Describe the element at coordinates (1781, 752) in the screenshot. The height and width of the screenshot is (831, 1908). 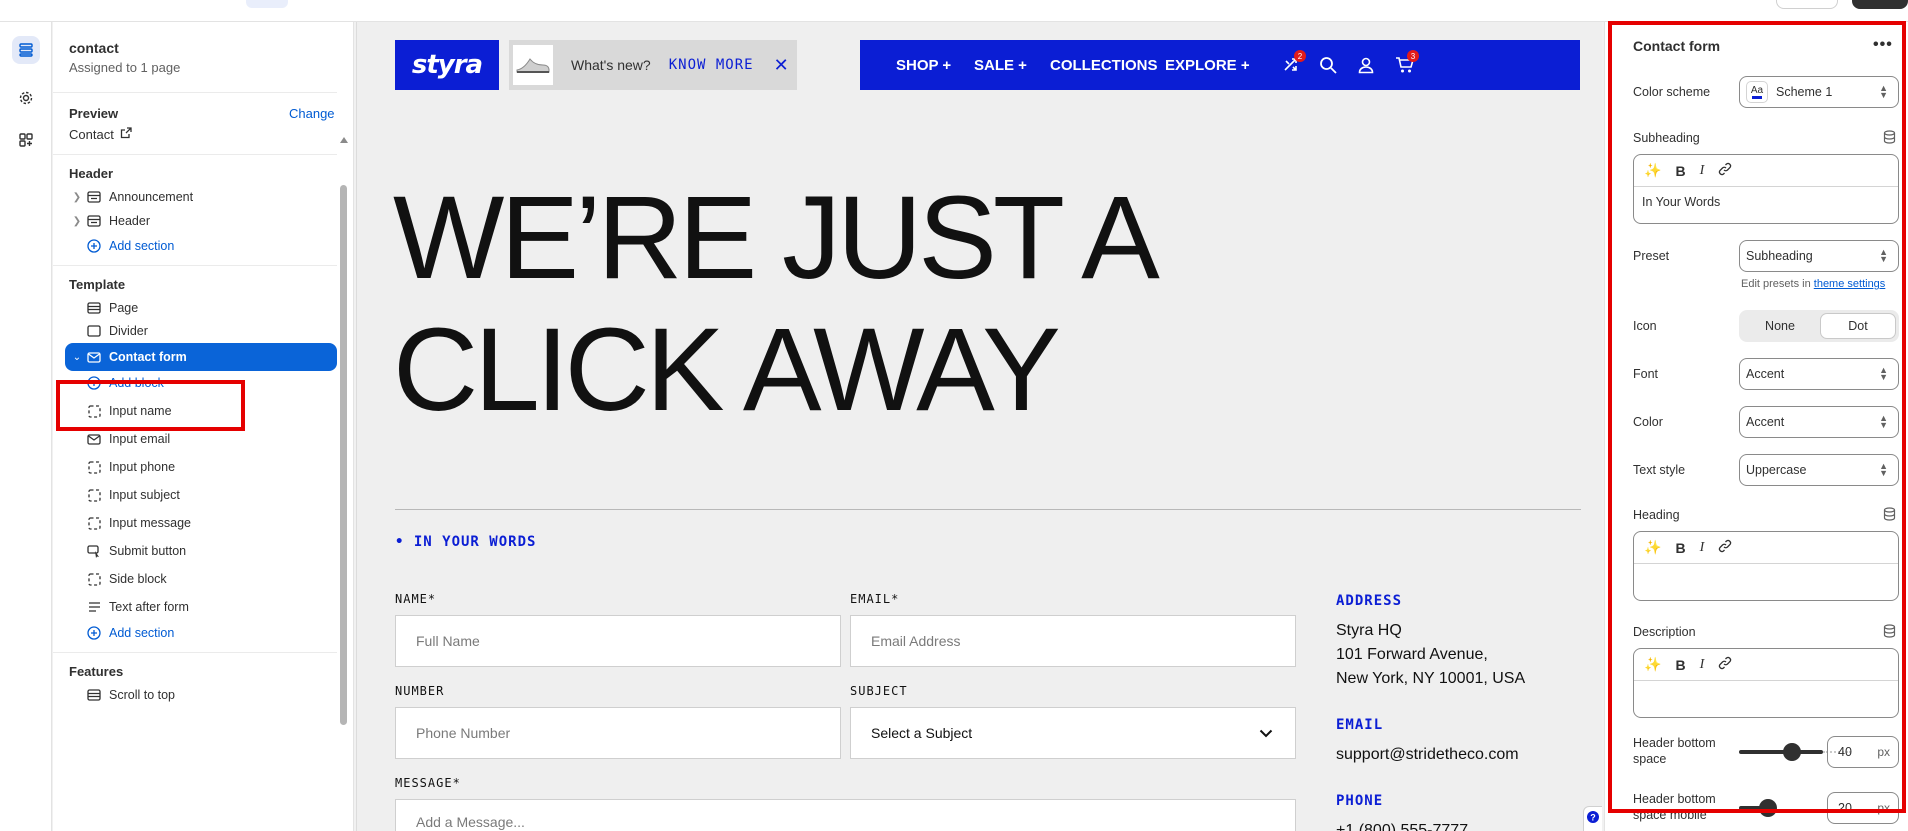
I see `header-bottom-slider` at that location.